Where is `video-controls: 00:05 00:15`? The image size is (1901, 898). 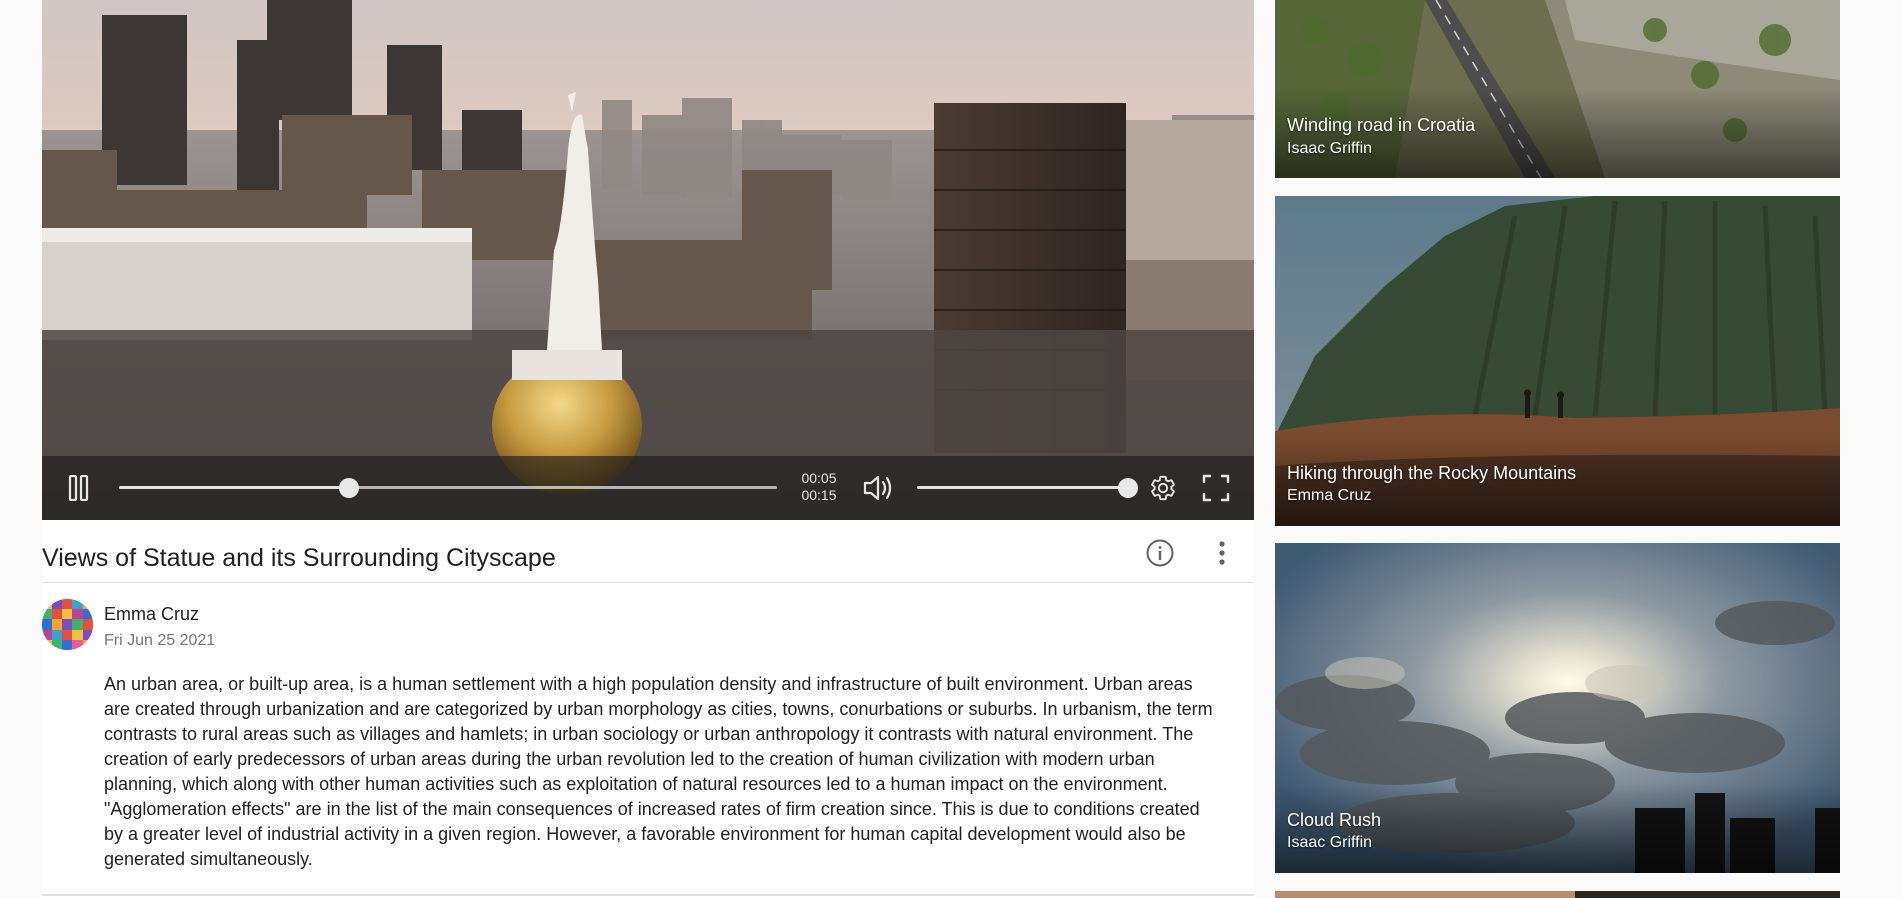 video-controls: 00:05 00:15 is located at coordinates (648, 488).